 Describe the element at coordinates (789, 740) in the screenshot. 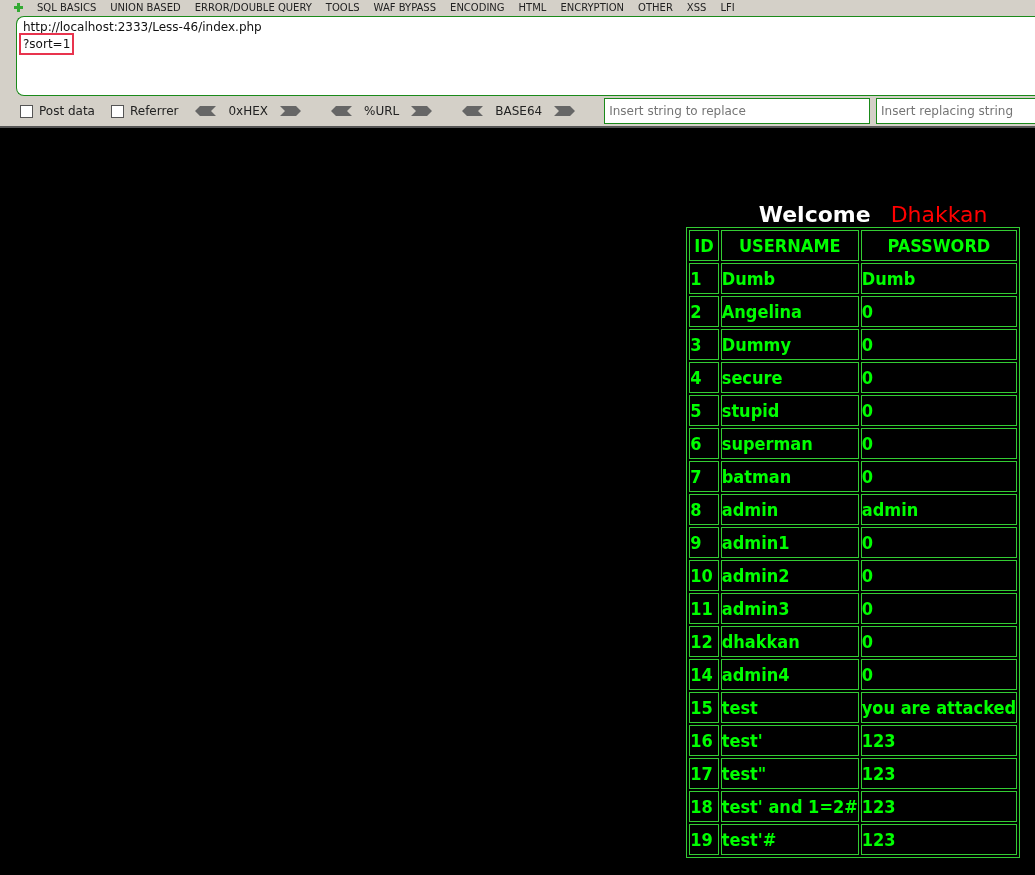

I see `table-cell: test'` at that location.